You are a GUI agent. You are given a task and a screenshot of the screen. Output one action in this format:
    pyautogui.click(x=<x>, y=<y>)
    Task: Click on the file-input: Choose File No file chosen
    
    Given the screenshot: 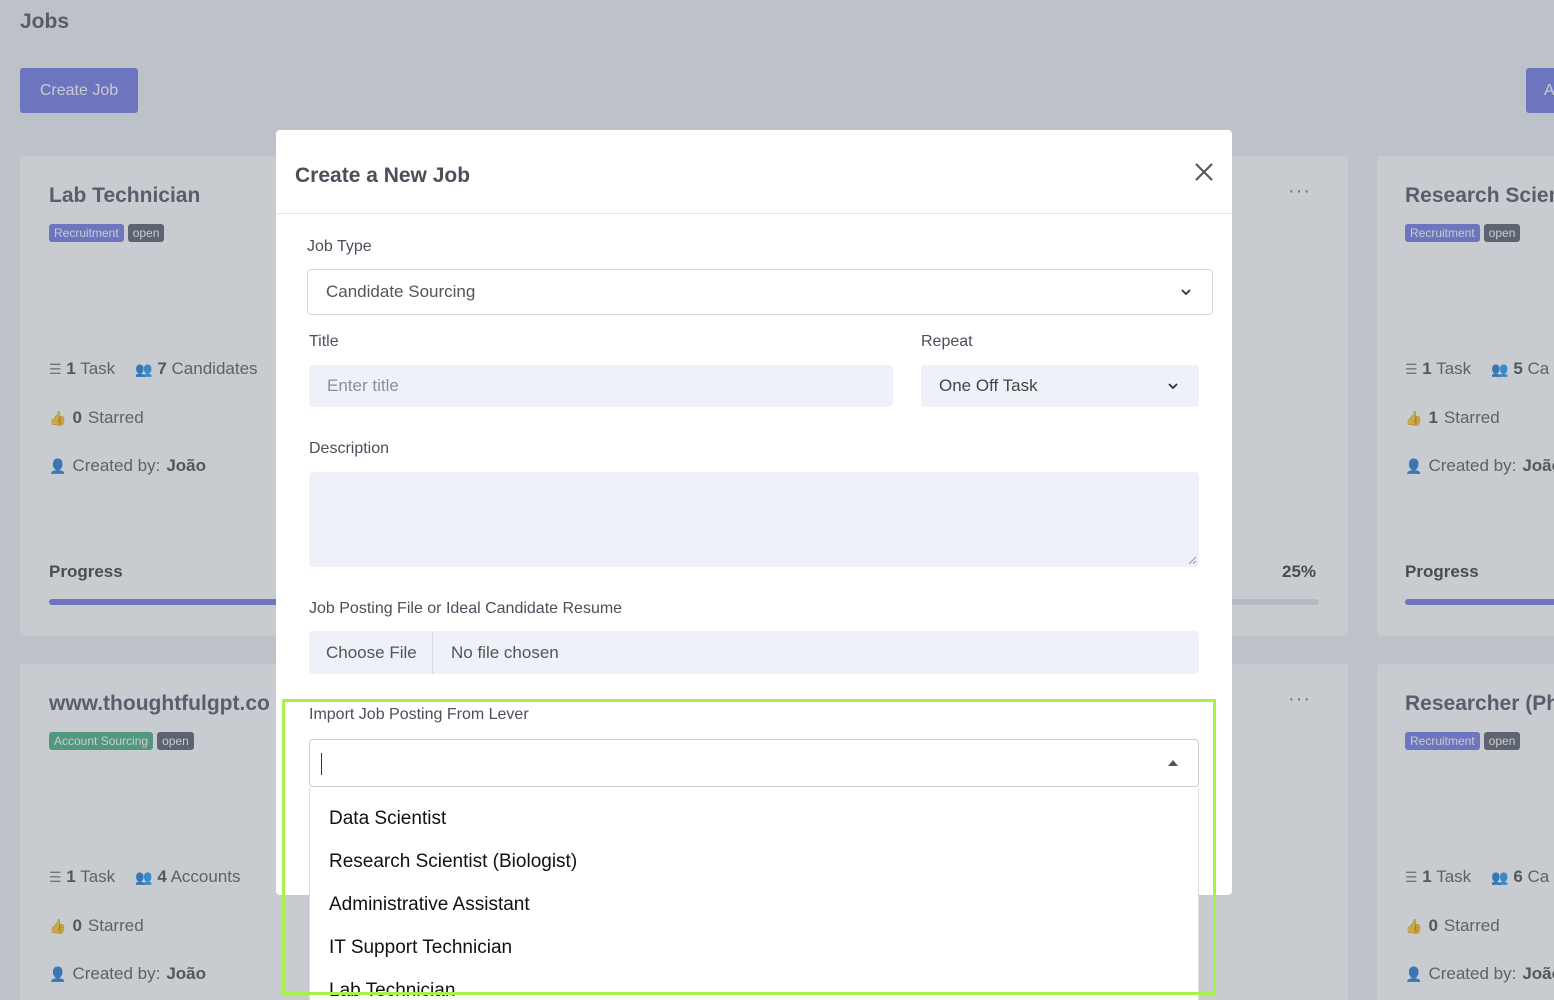 What is the action you would take?
    pyautogui.click(x=754, y=652)
    